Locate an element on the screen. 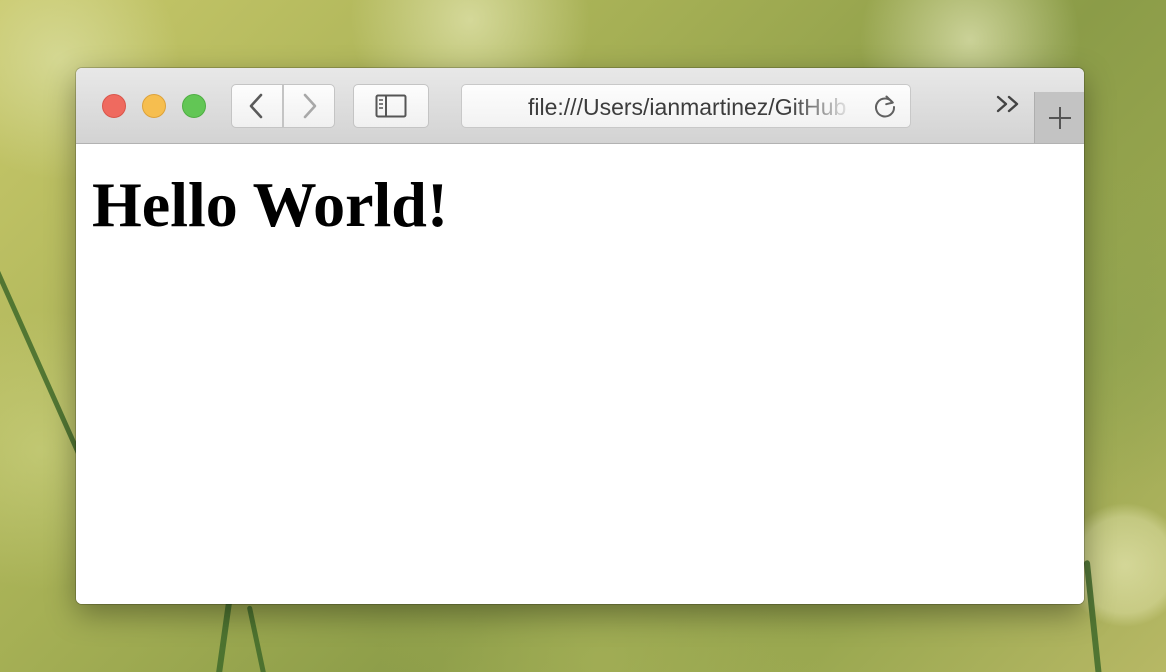 Image resolution: width=1166 pixels, height=672 pixels. url-text: file:///Users/ianmartinez/GitHub is located at coordinates (688, 107).